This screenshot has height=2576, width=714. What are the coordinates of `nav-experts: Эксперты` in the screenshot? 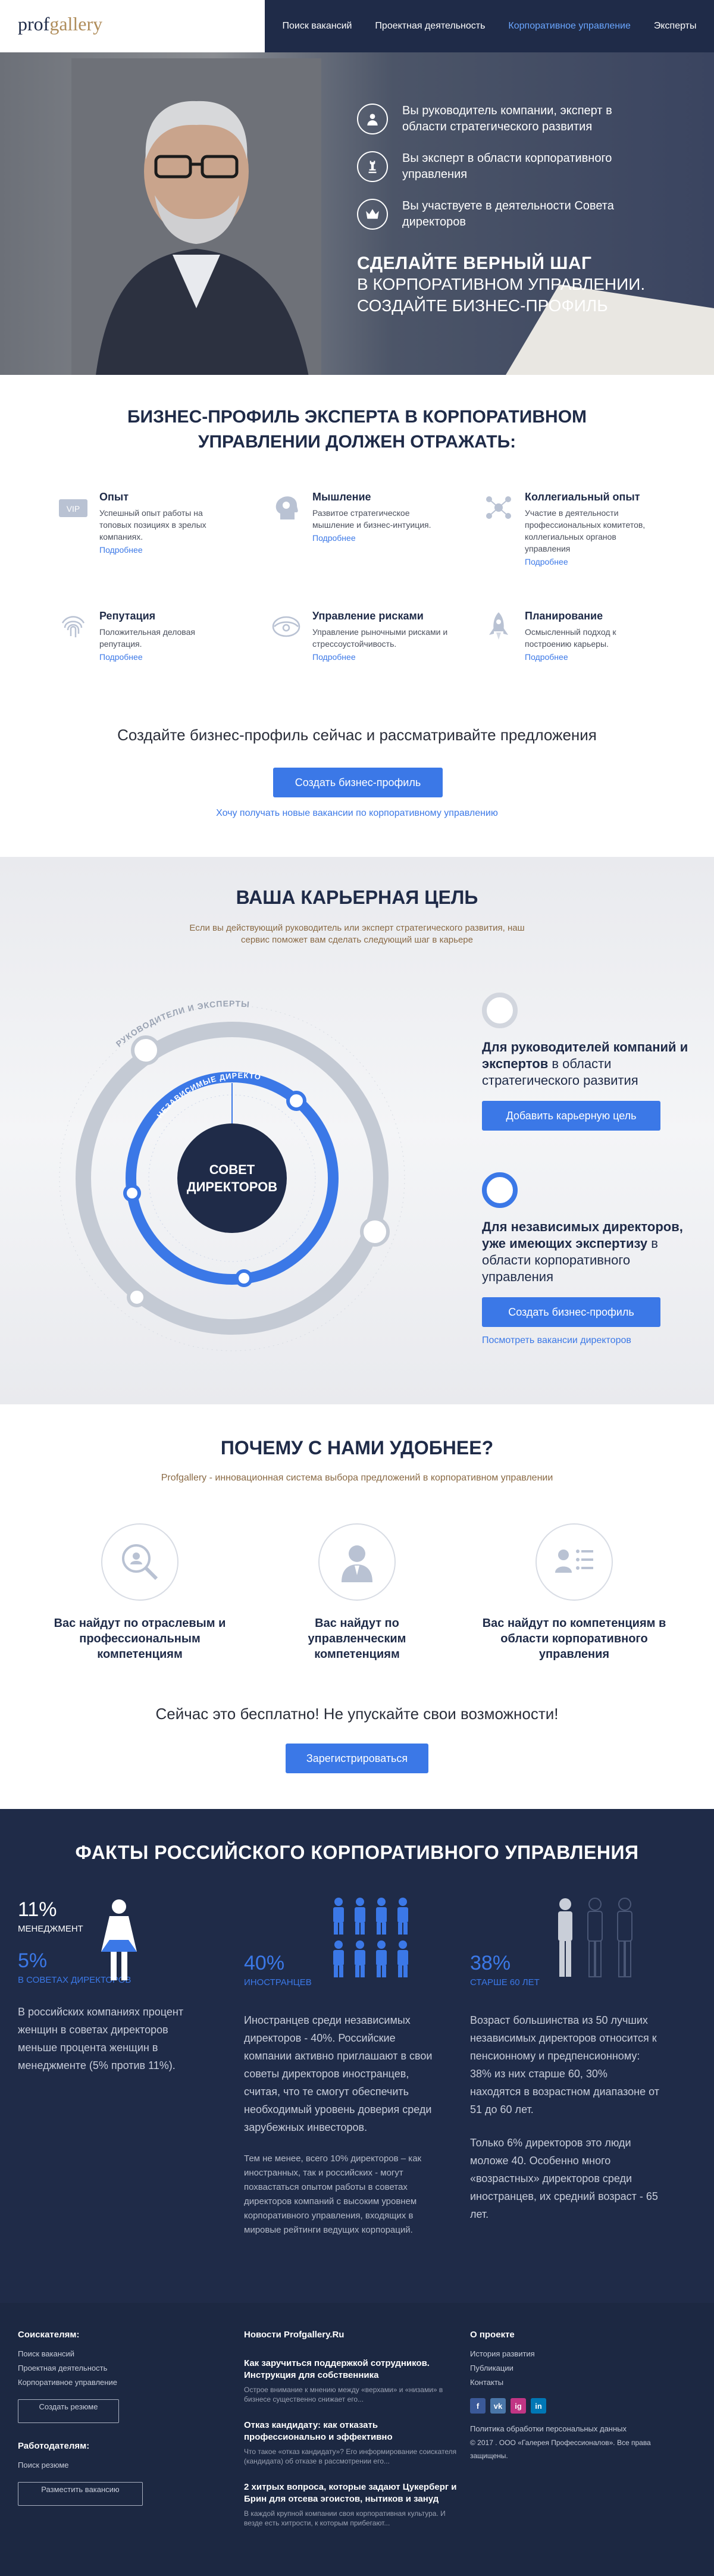 It's located at (675, 26).